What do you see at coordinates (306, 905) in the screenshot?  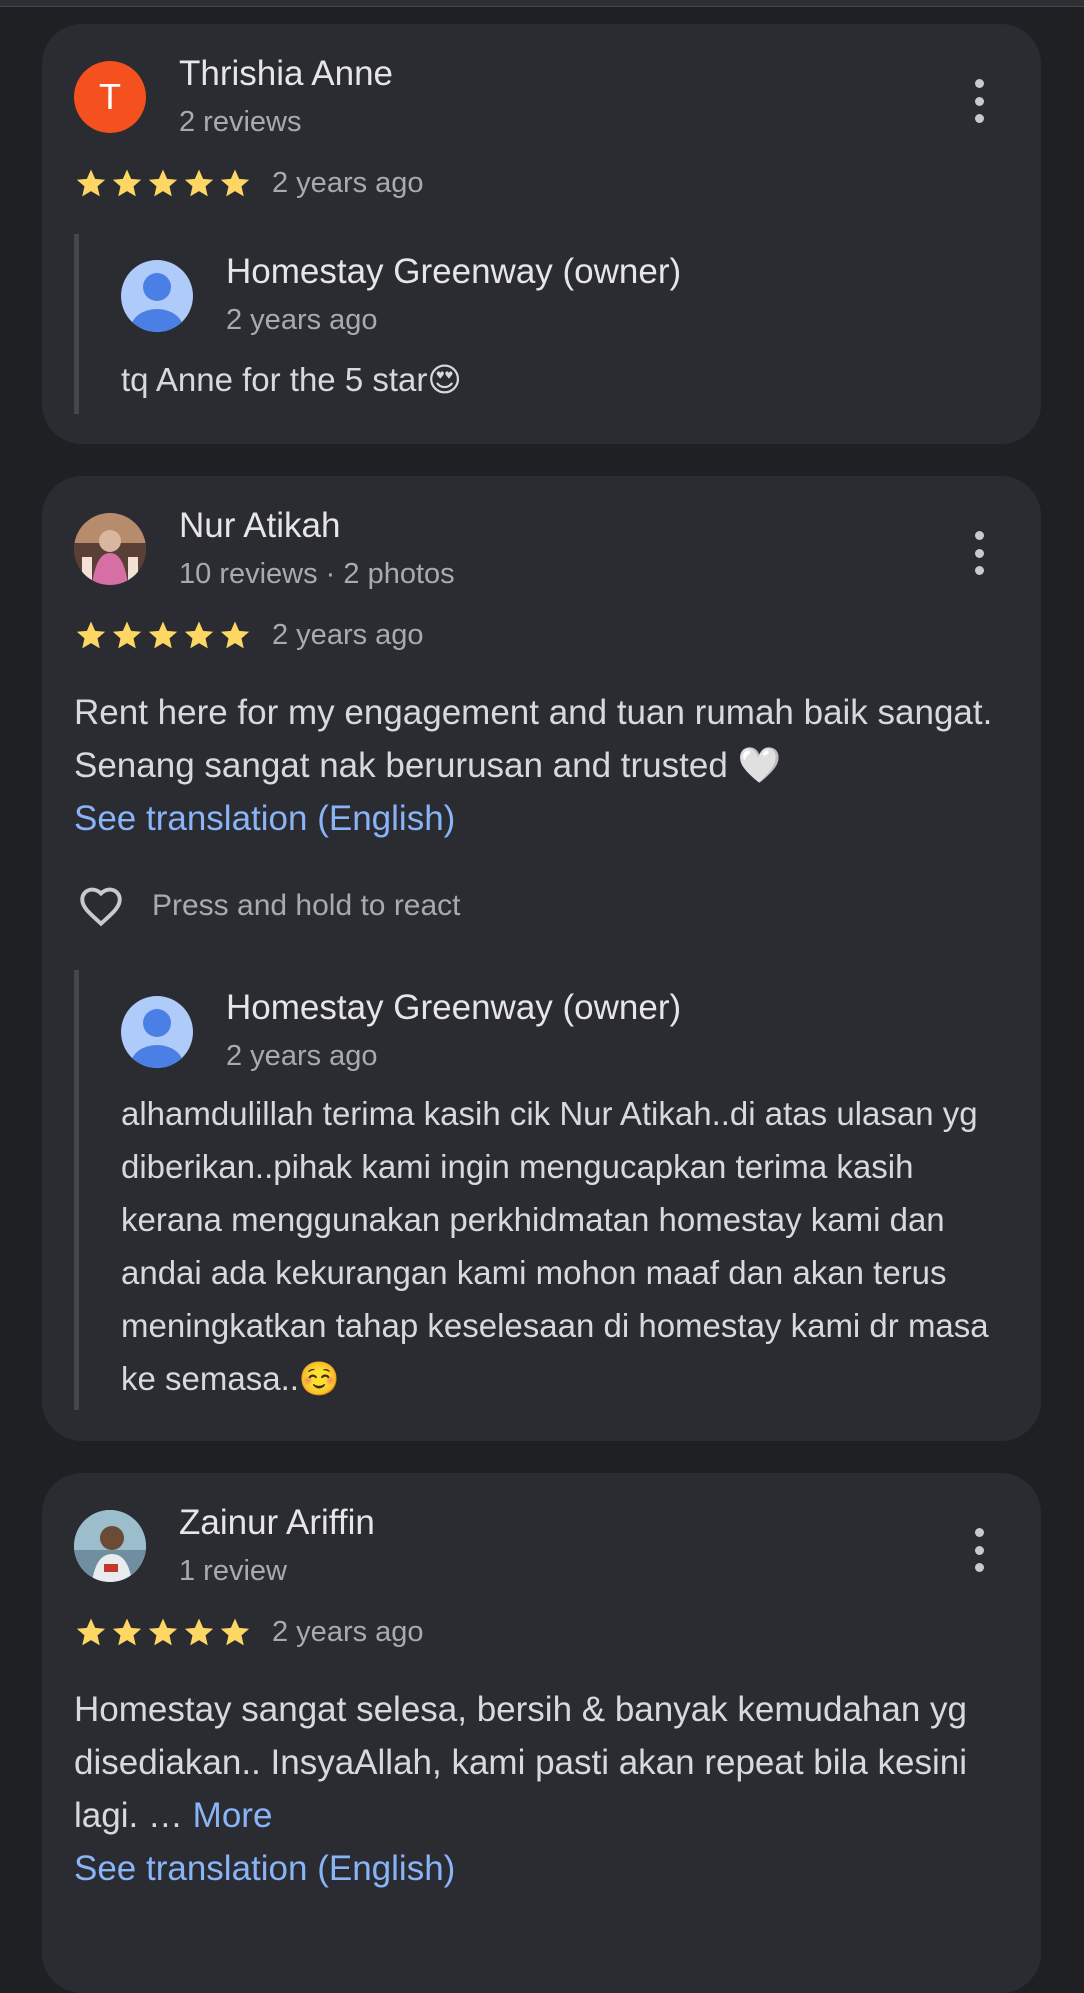 I see `react-hint: Press and hold to react` at bounding box center [306, 905].